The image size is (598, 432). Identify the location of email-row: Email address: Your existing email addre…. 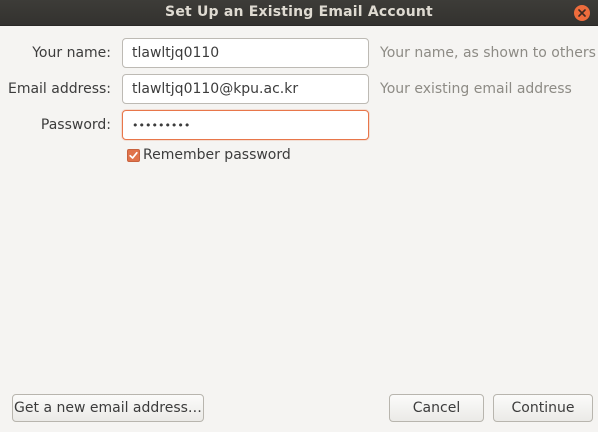
(299, 90).